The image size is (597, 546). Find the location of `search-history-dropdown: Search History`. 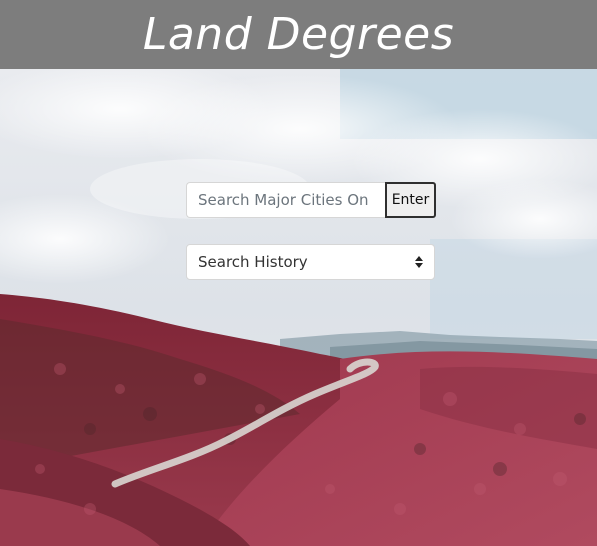

search-history-dropdown: Search History is located at coordinates (310, 262).